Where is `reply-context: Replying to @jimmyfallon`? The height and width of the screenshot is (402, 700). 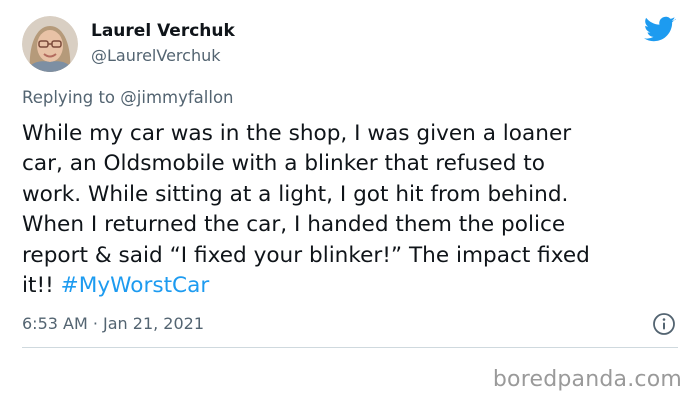
reply-context: Replying to @jimmyfallon is located at coordinates (128, 97).